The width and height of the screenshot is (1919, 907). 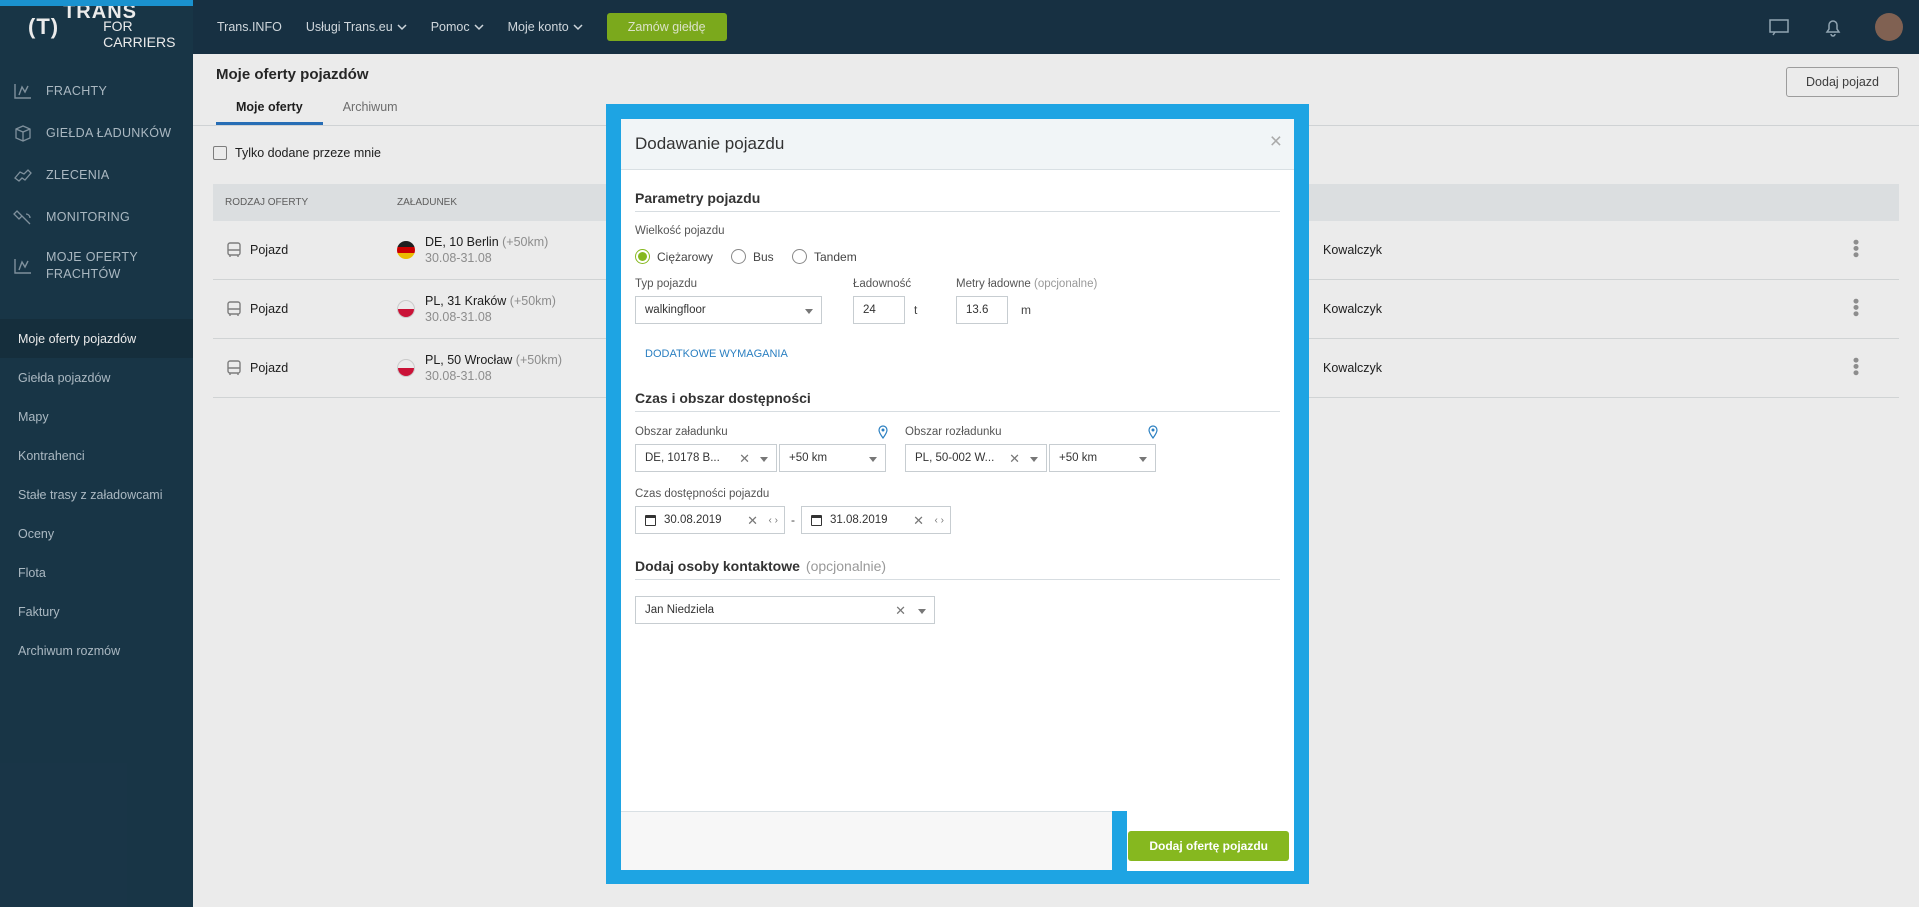 What do you see at coordinates (953, 432) in the screenshot?
I see `unload-area-label: Obszar rozładunku` at bounding box center [953, 432].